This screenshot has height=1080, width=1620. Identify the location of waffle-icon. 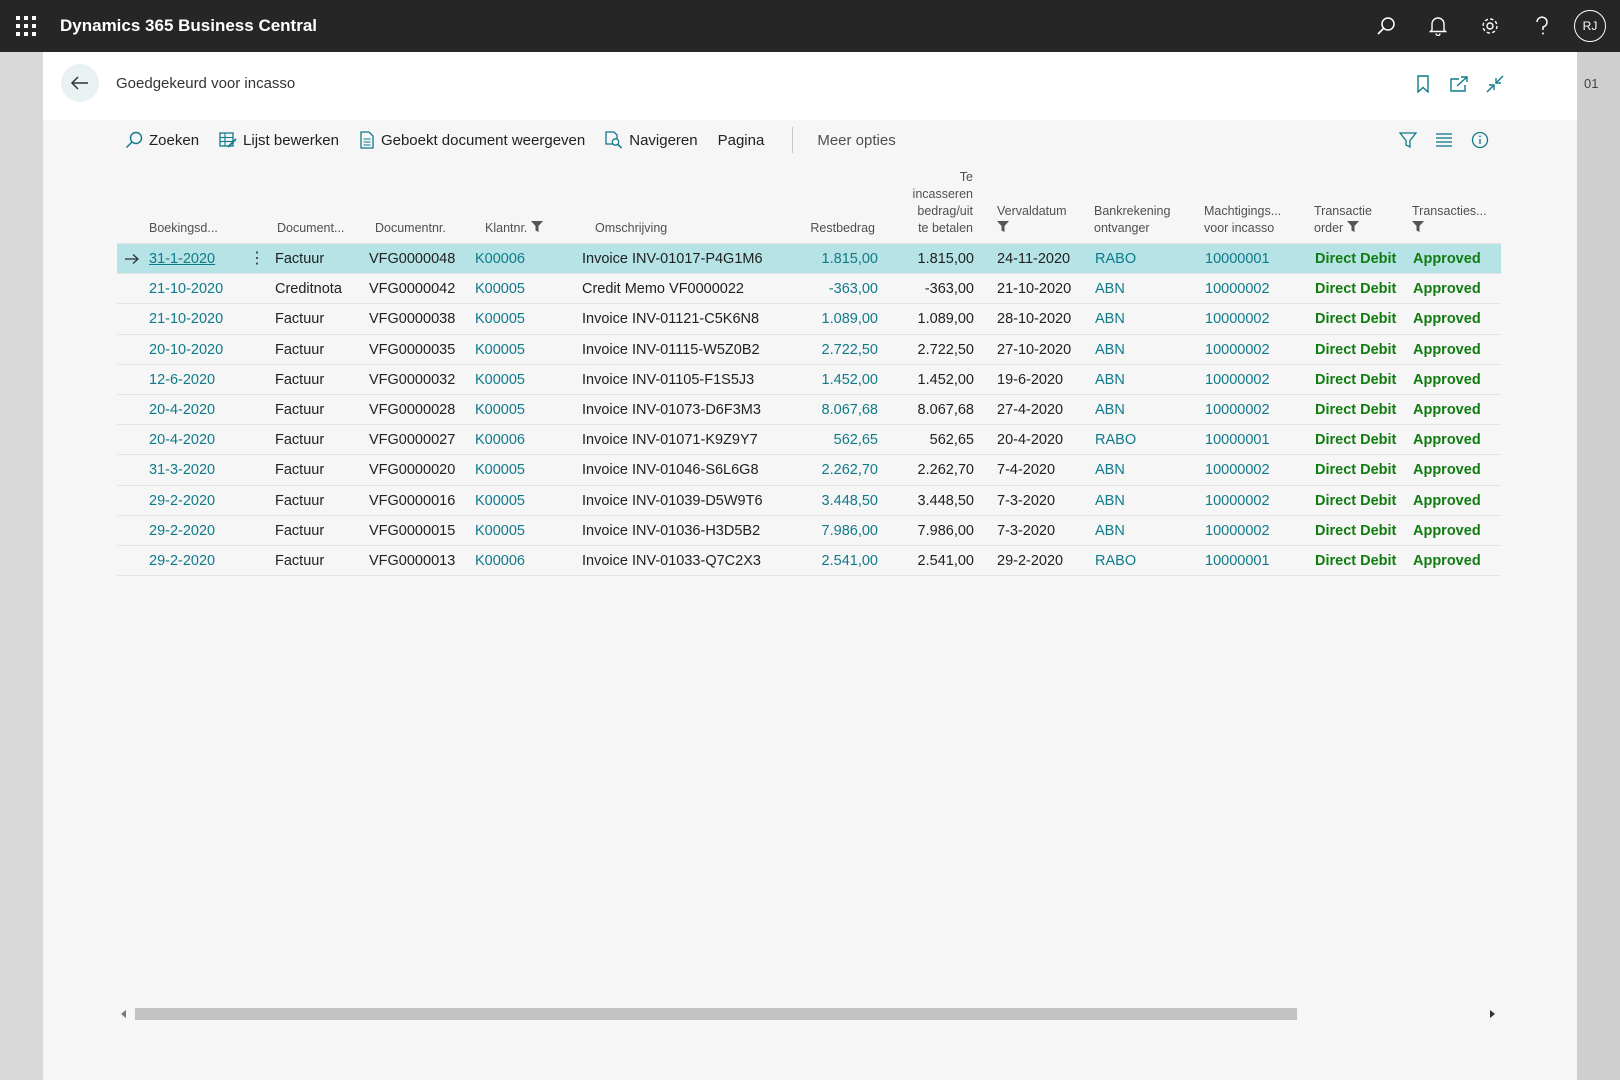
(26, 26).